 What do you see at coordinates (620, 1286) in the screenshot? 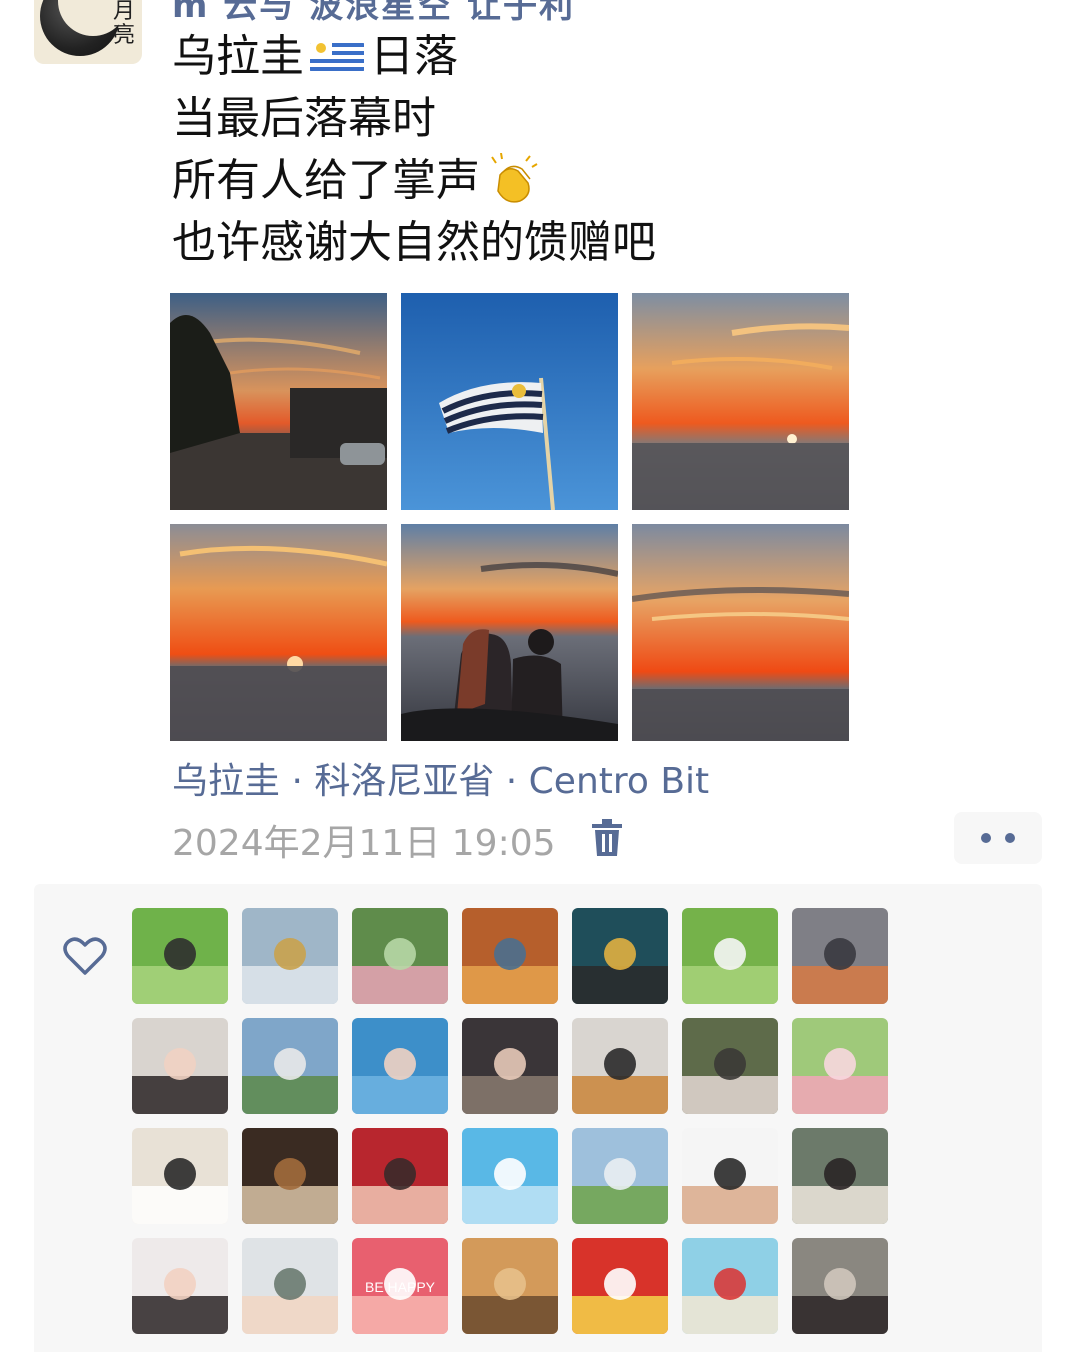
I see `liker-avatar-red-cartoon` at bounding box center [620, 1286].